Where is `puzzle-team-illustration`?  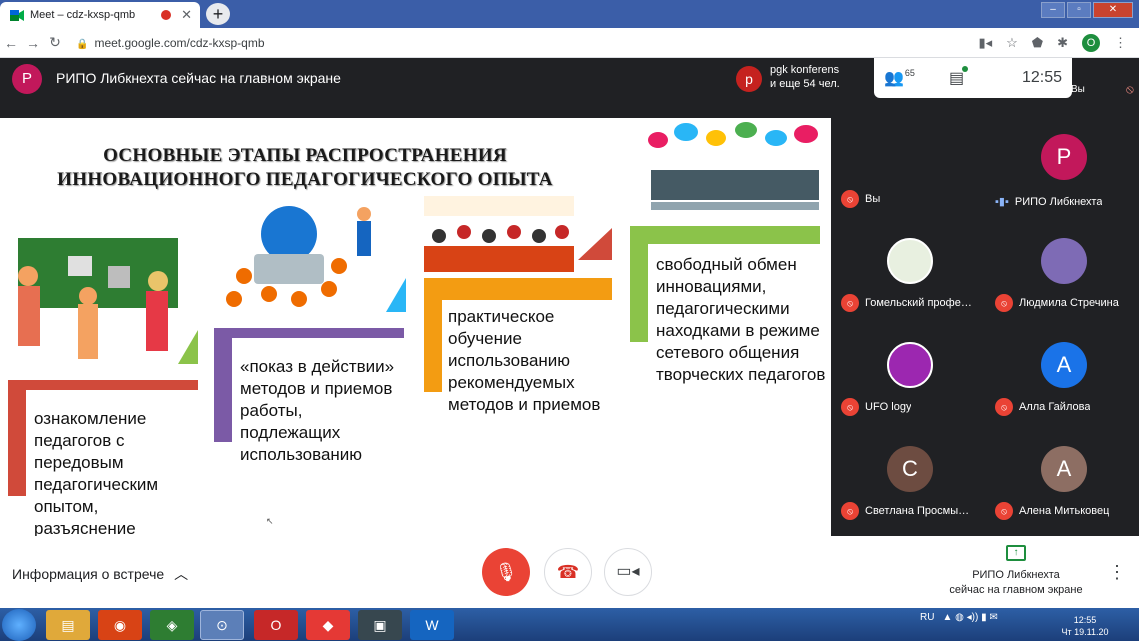
puzzle-team-illustration is located at coordinates (98, 298).